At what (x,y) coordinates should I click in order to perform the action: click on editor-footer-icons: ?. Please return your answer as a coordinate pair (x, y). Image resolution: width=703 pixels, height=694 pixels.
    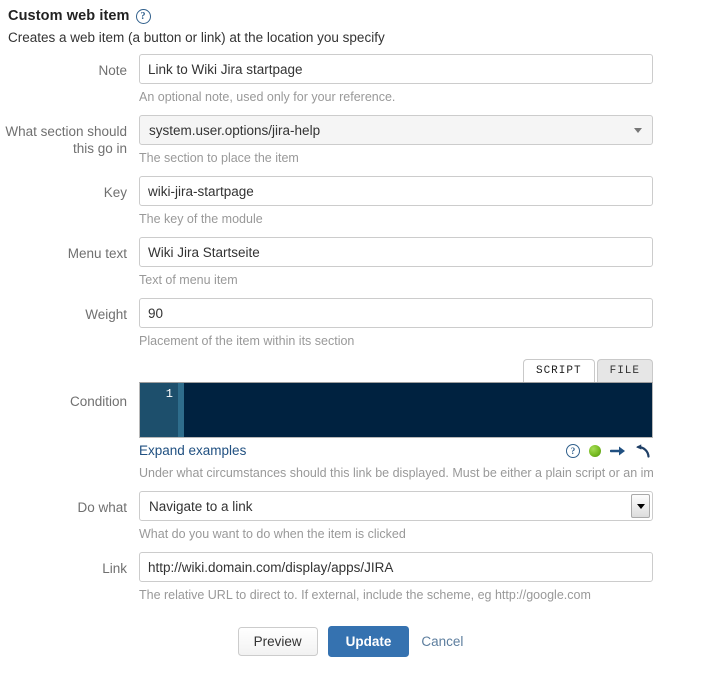
    Looking at the image, I should click on (609, 450).